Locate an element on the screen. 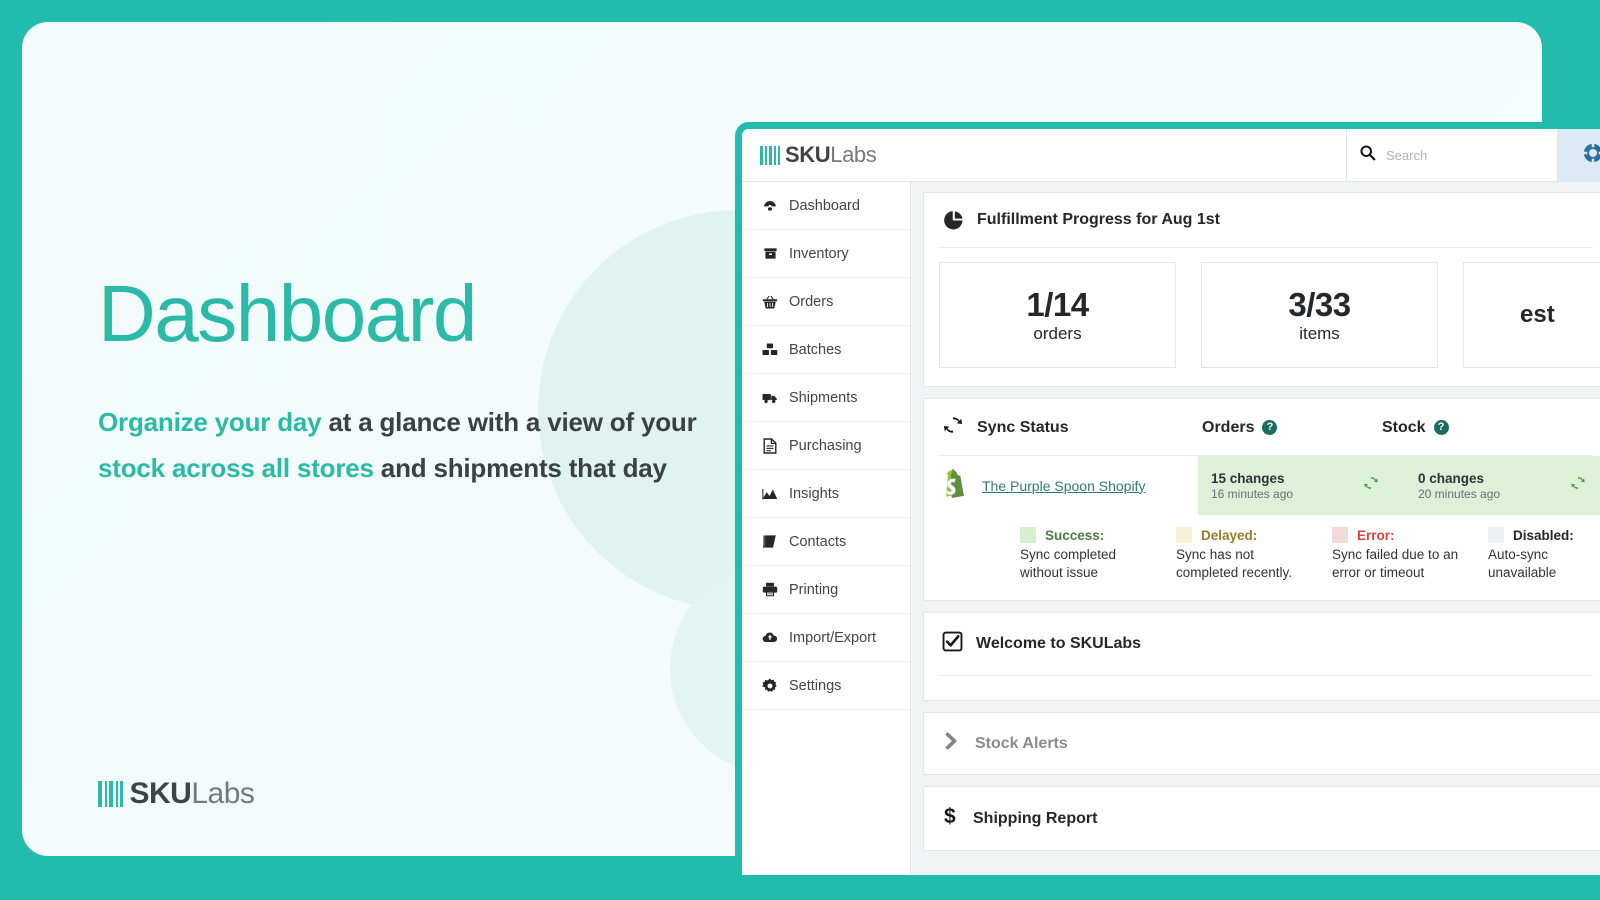 The height and width of the screenshot is (900, 1600). shipping-report-header: $ Shipping Report is located at coordinates (1262, 818).